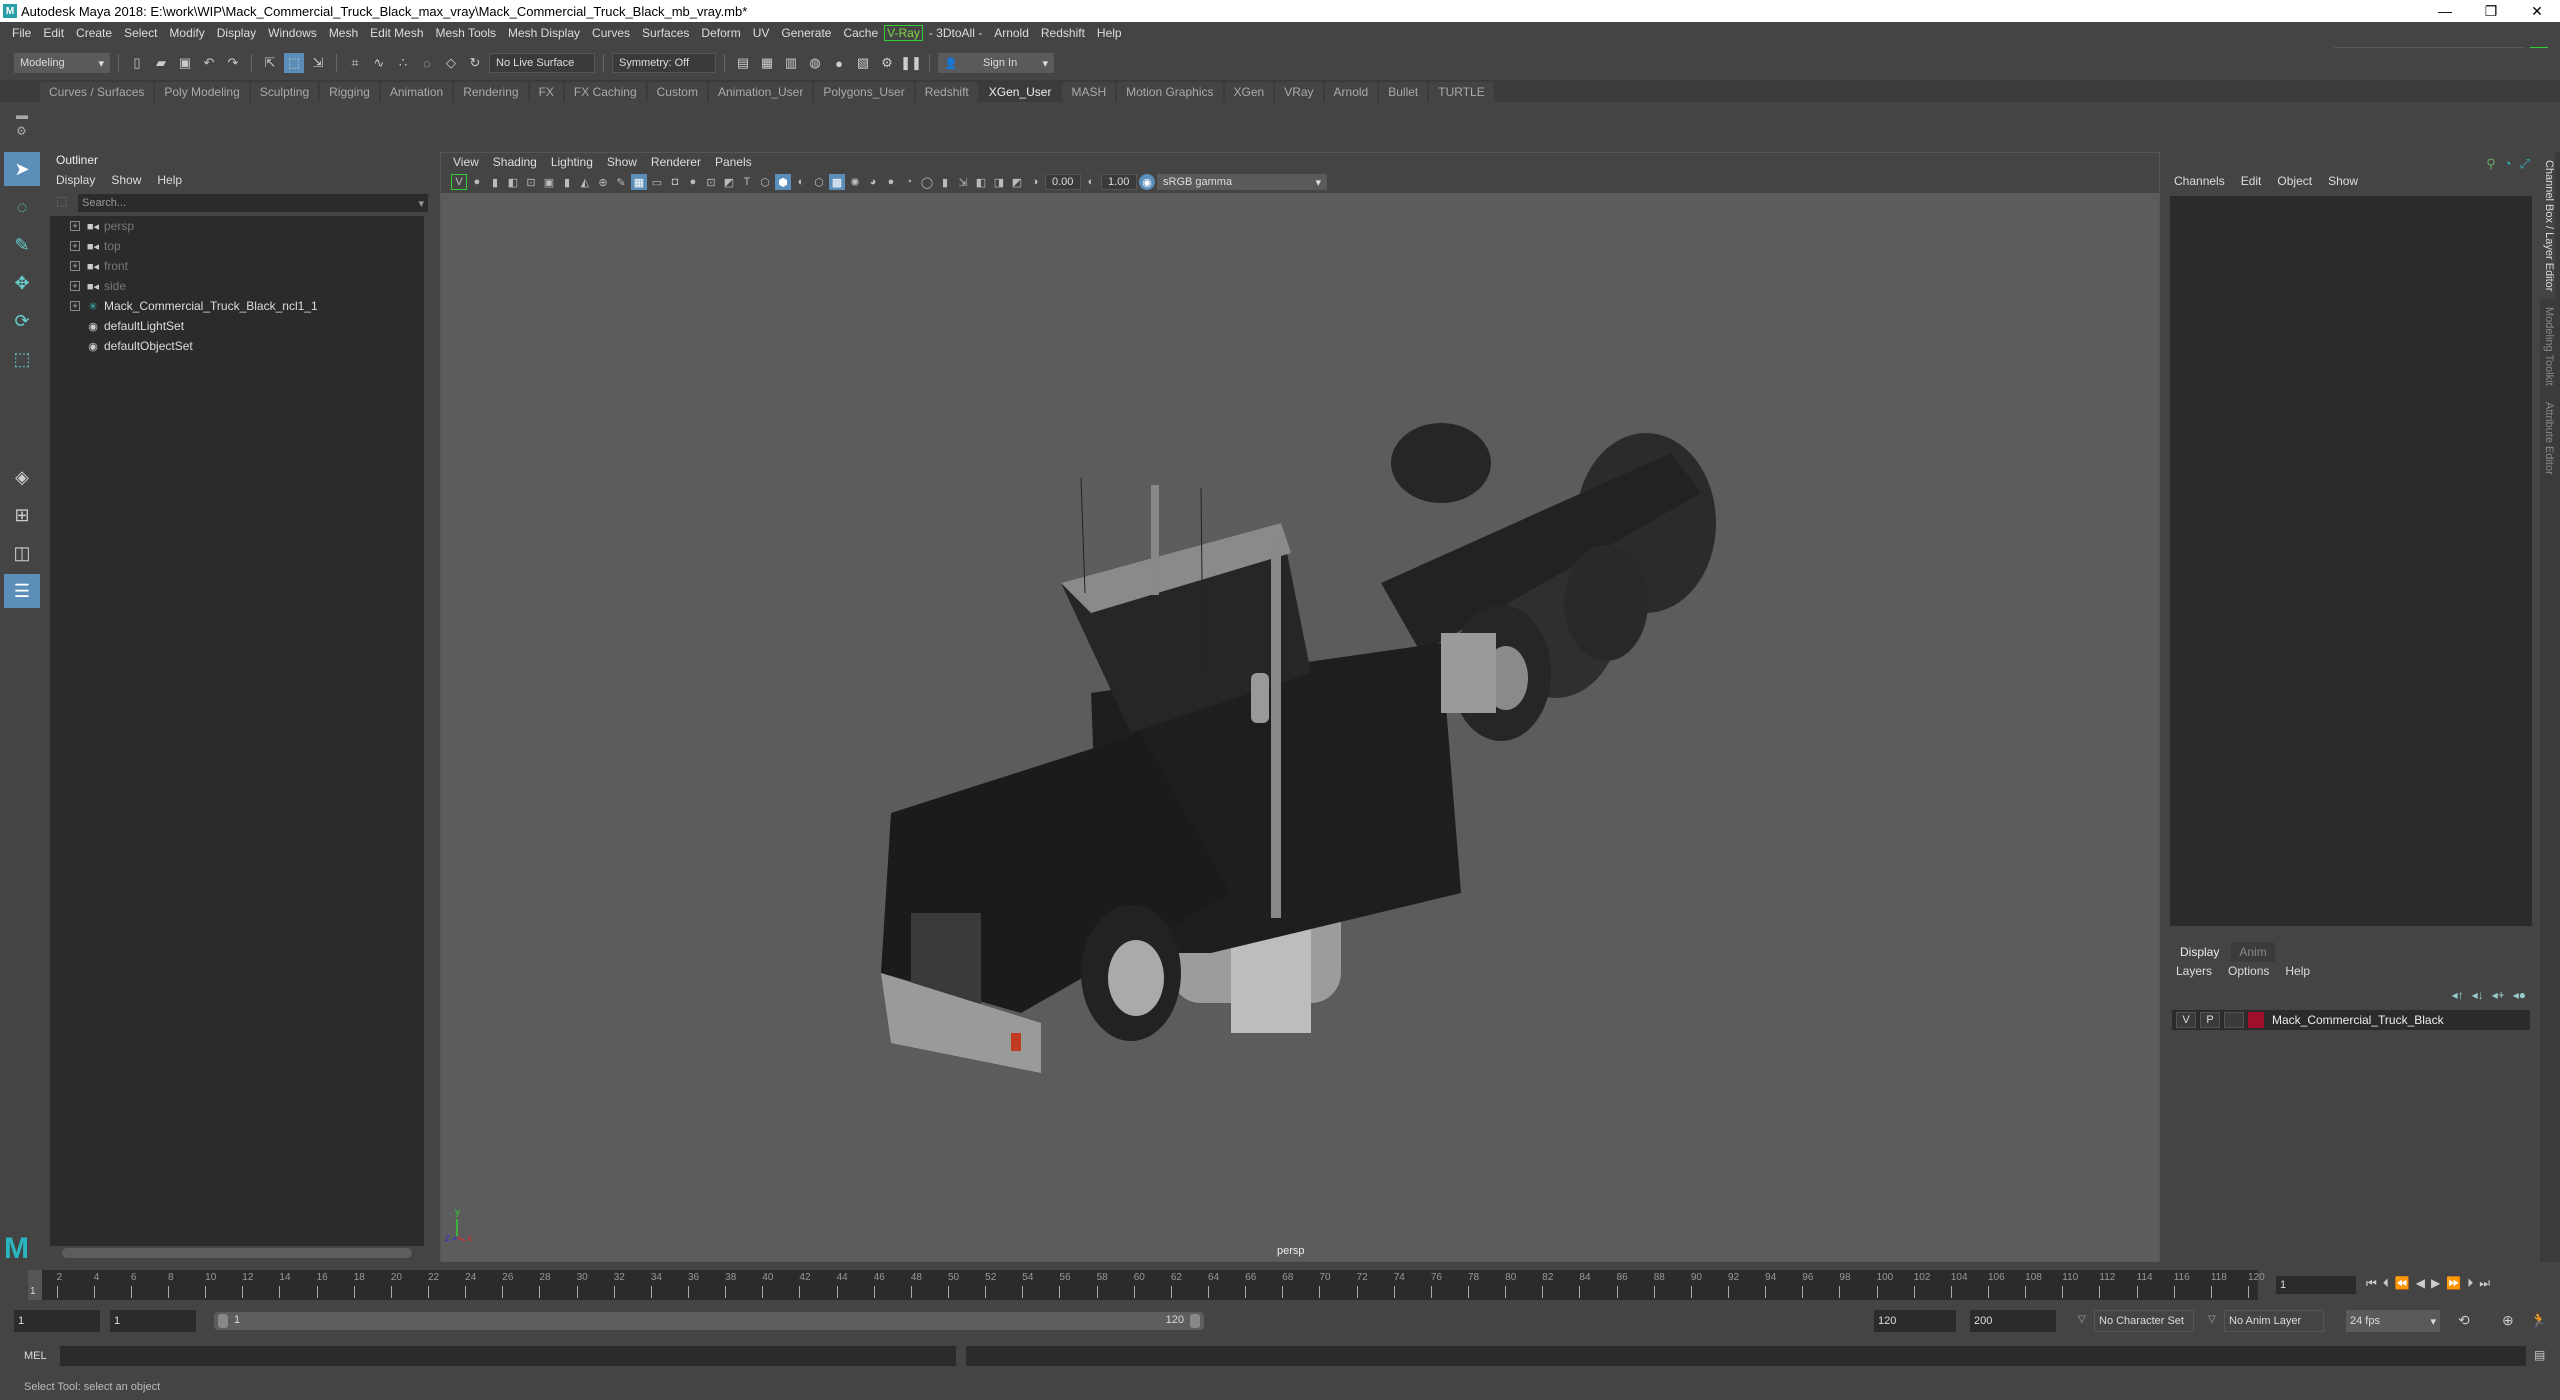  What do you see at coordinates (2445, 11) in the screenshot?
I see `minimize-button: —` at bounding box center [2445, 11].